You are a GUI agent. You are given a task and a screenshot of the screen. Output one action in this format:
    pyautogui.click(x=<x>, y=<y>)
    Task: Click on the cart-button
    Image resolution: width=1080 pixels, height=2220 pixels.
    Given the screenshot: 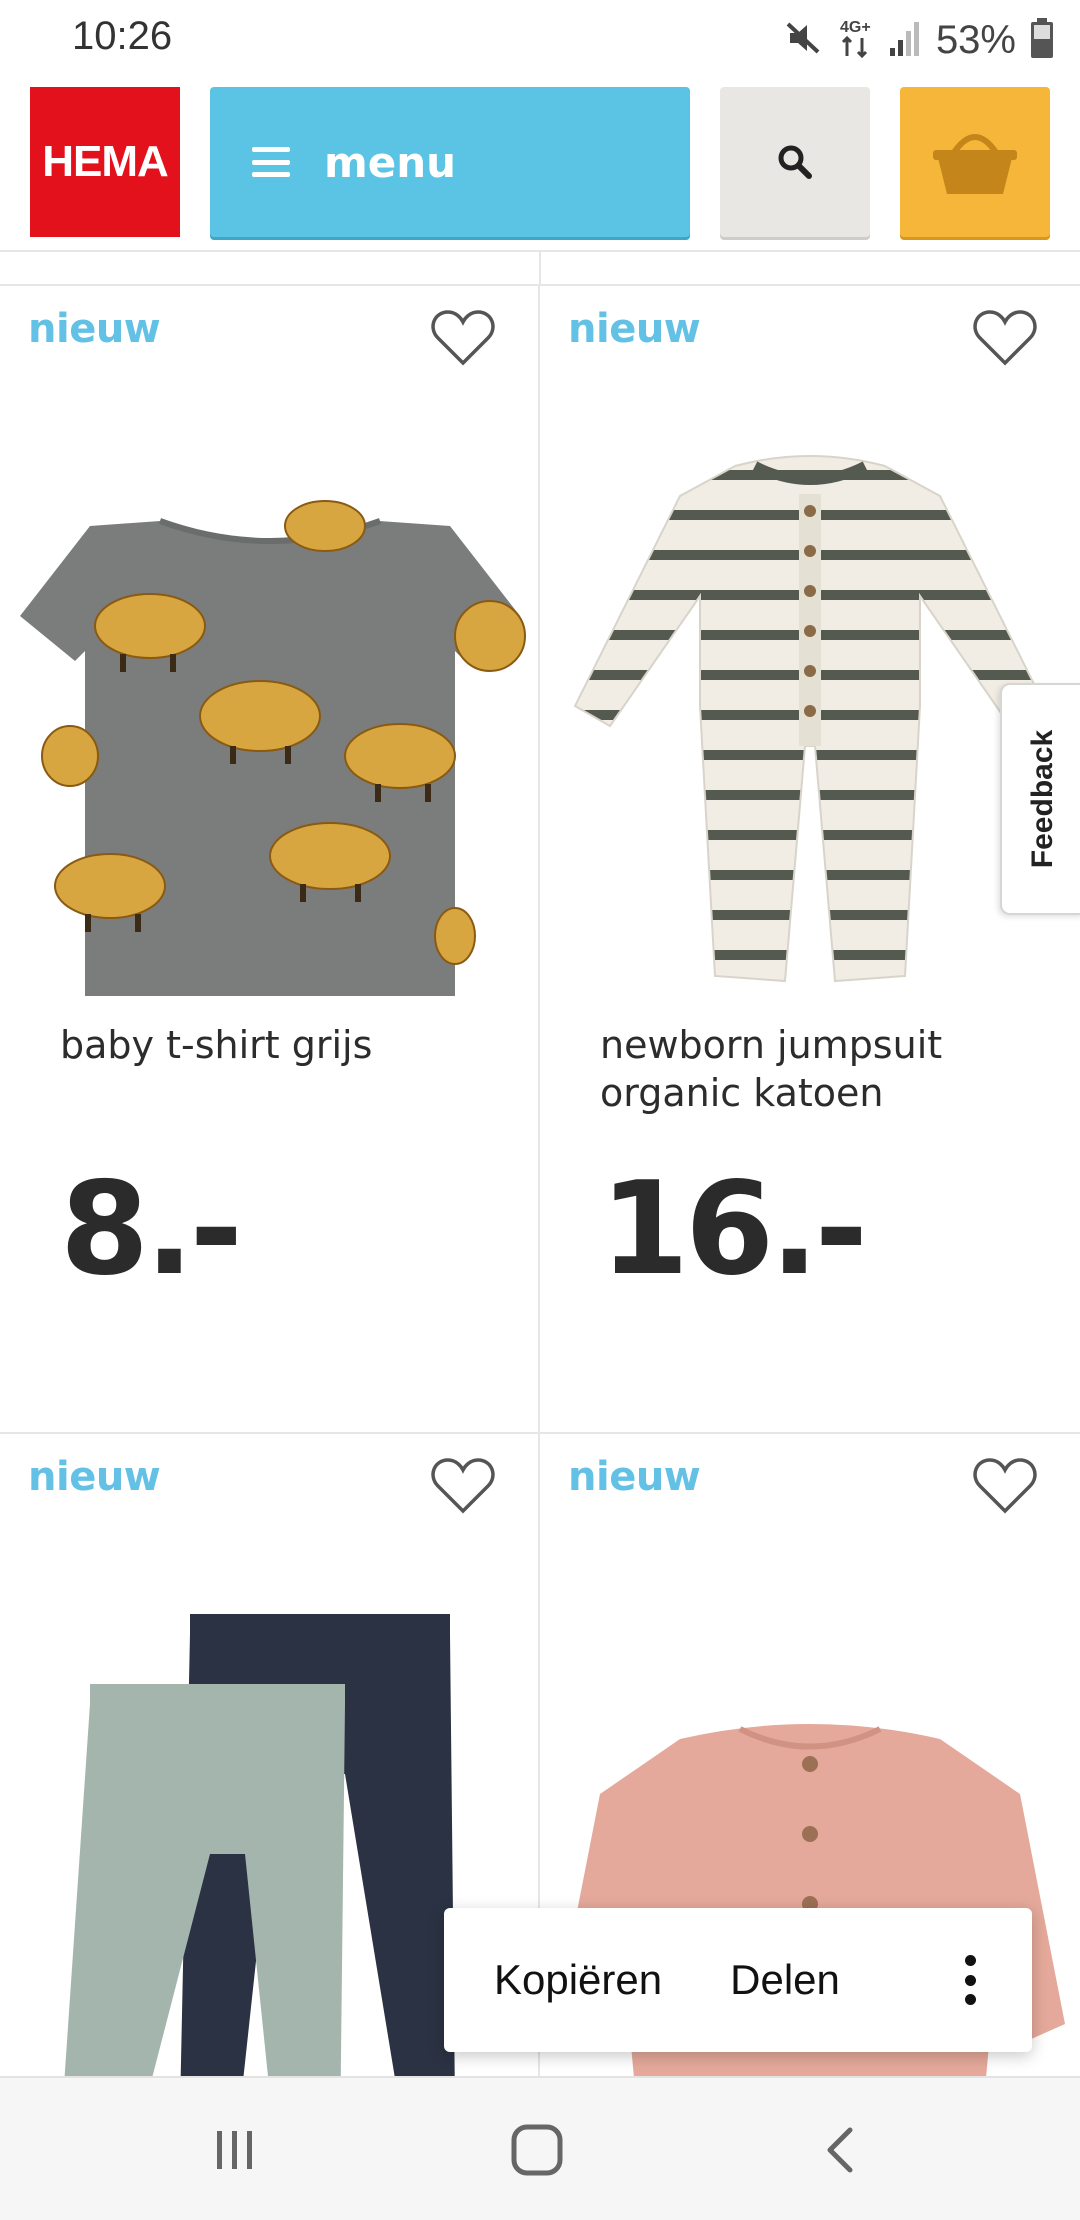 What is the action you would take?
    pyautogui.click(x=975, y=162)
    